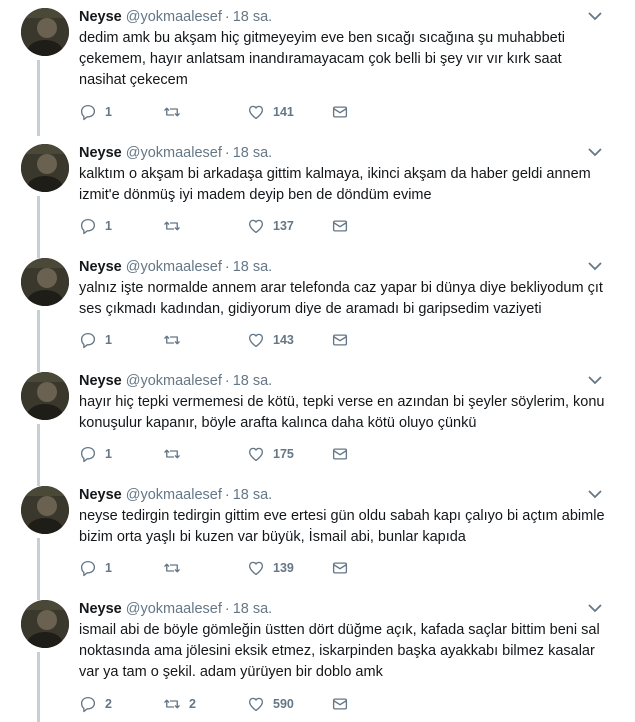 The image size is (635, 722). Describe the element at coordinates (283, 340) in the screenshot. I see `like-count: 143` at that location.